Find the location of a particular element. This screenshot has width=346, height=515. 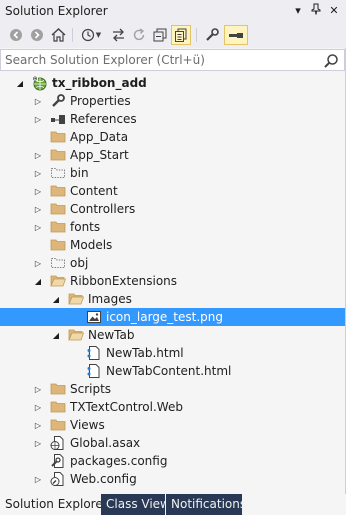

tree-item: ▷ Properties is located at coordinates (172, 101).